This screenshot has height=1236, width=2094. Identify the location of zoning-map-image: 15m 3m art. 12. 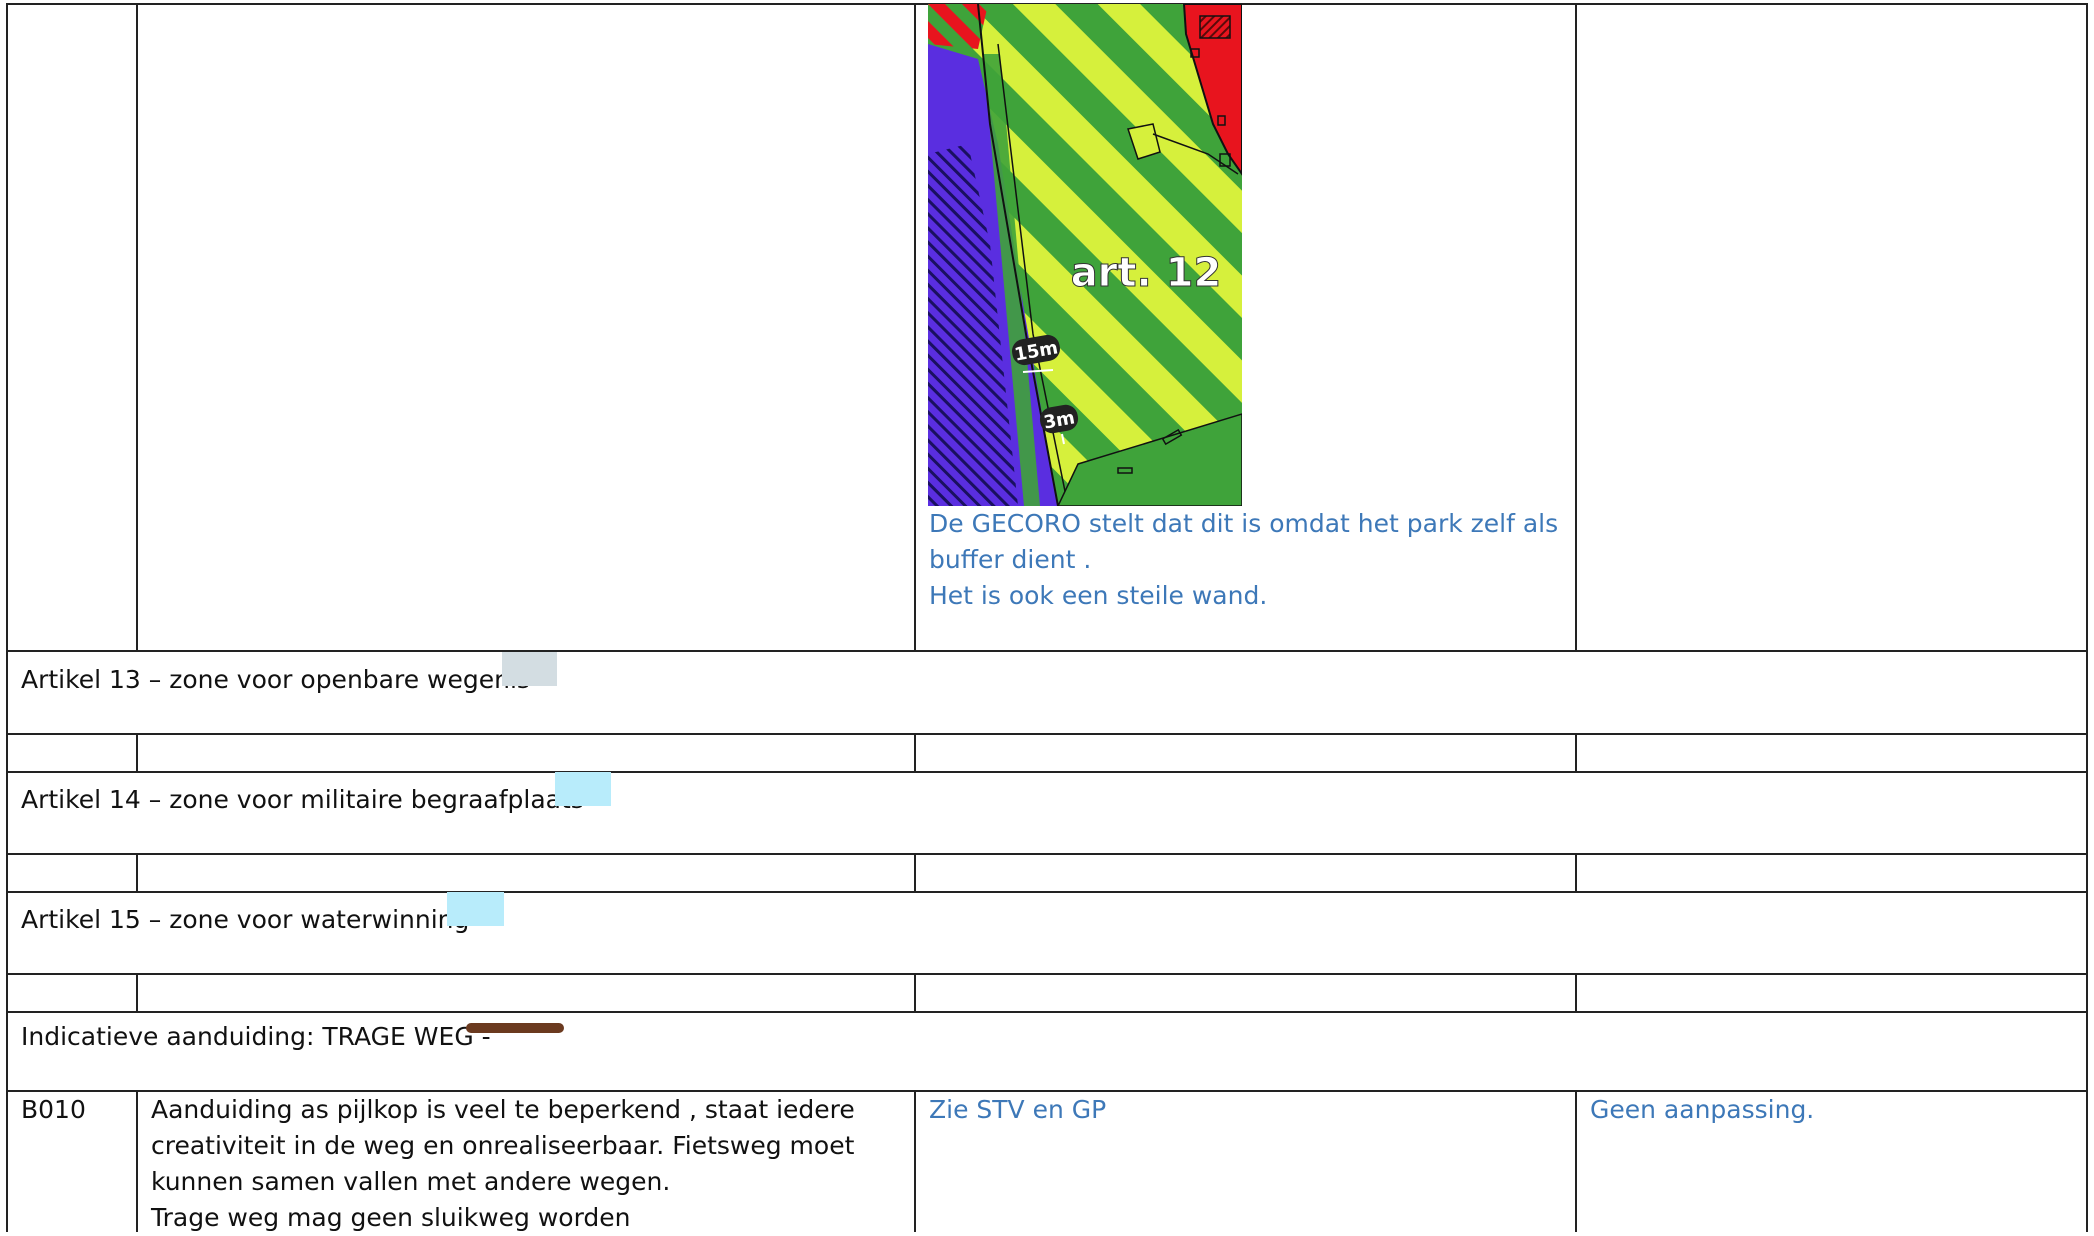
(1085, 255).